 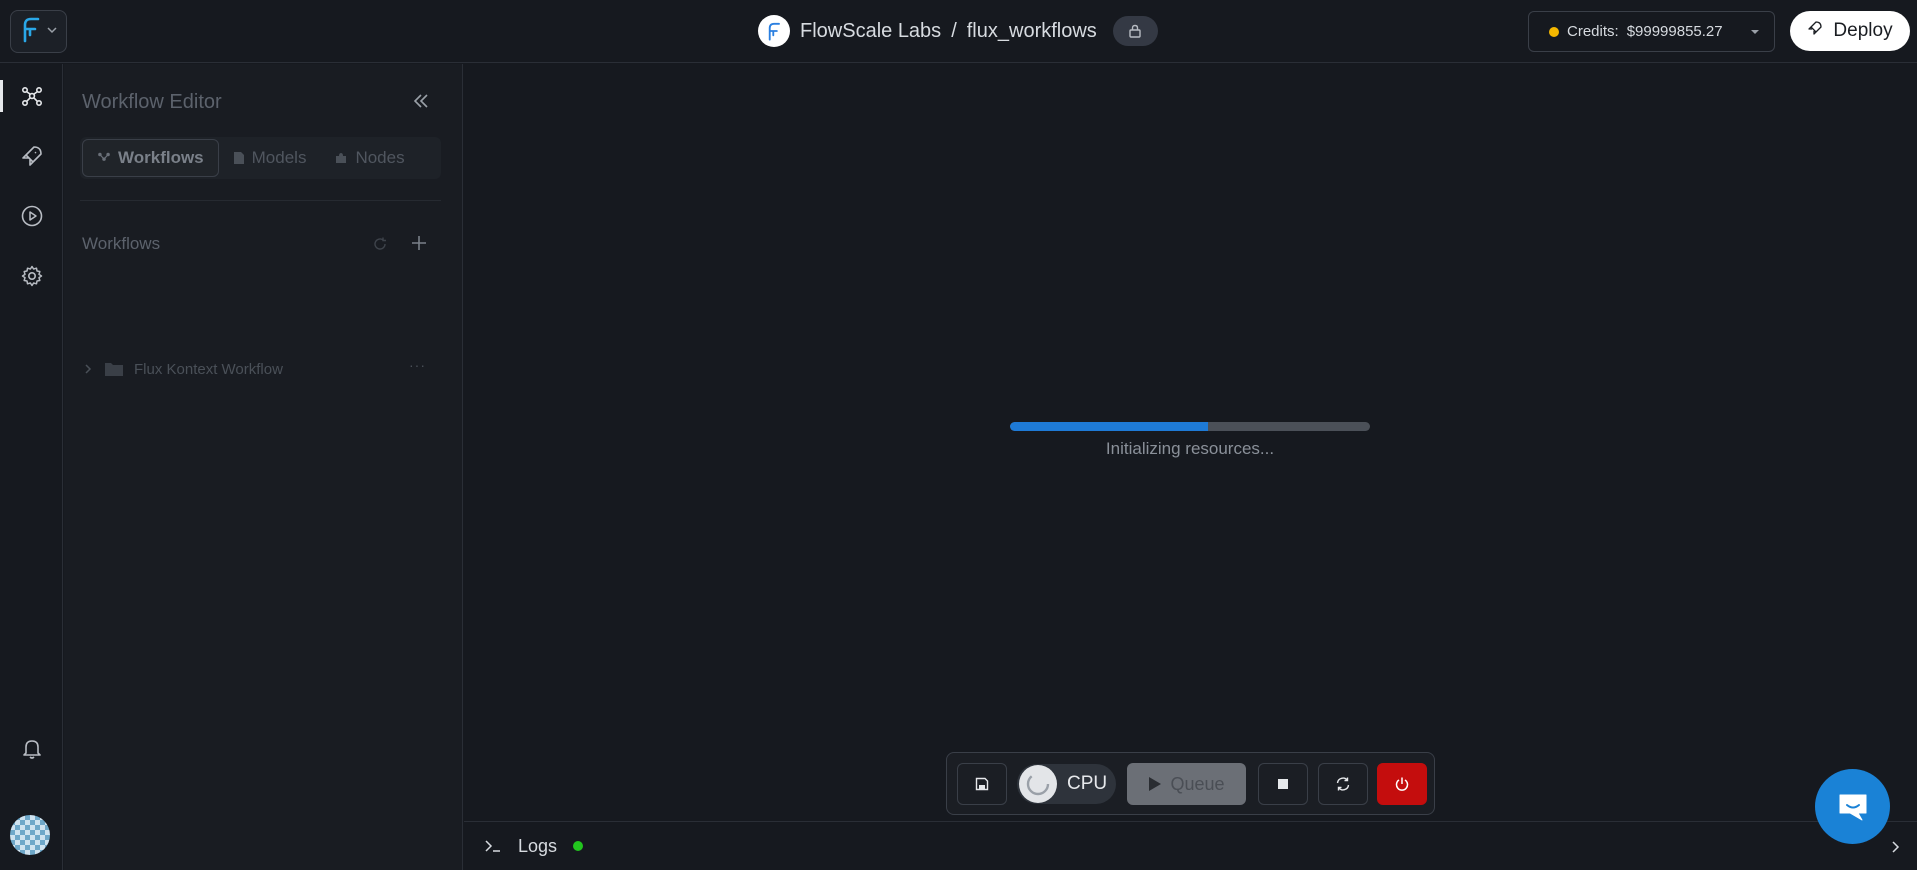 What do you see at coordinates (1190, 845) in the screenshot?
I see `logs-bar: Logs` at bounding box center [1190, 845].